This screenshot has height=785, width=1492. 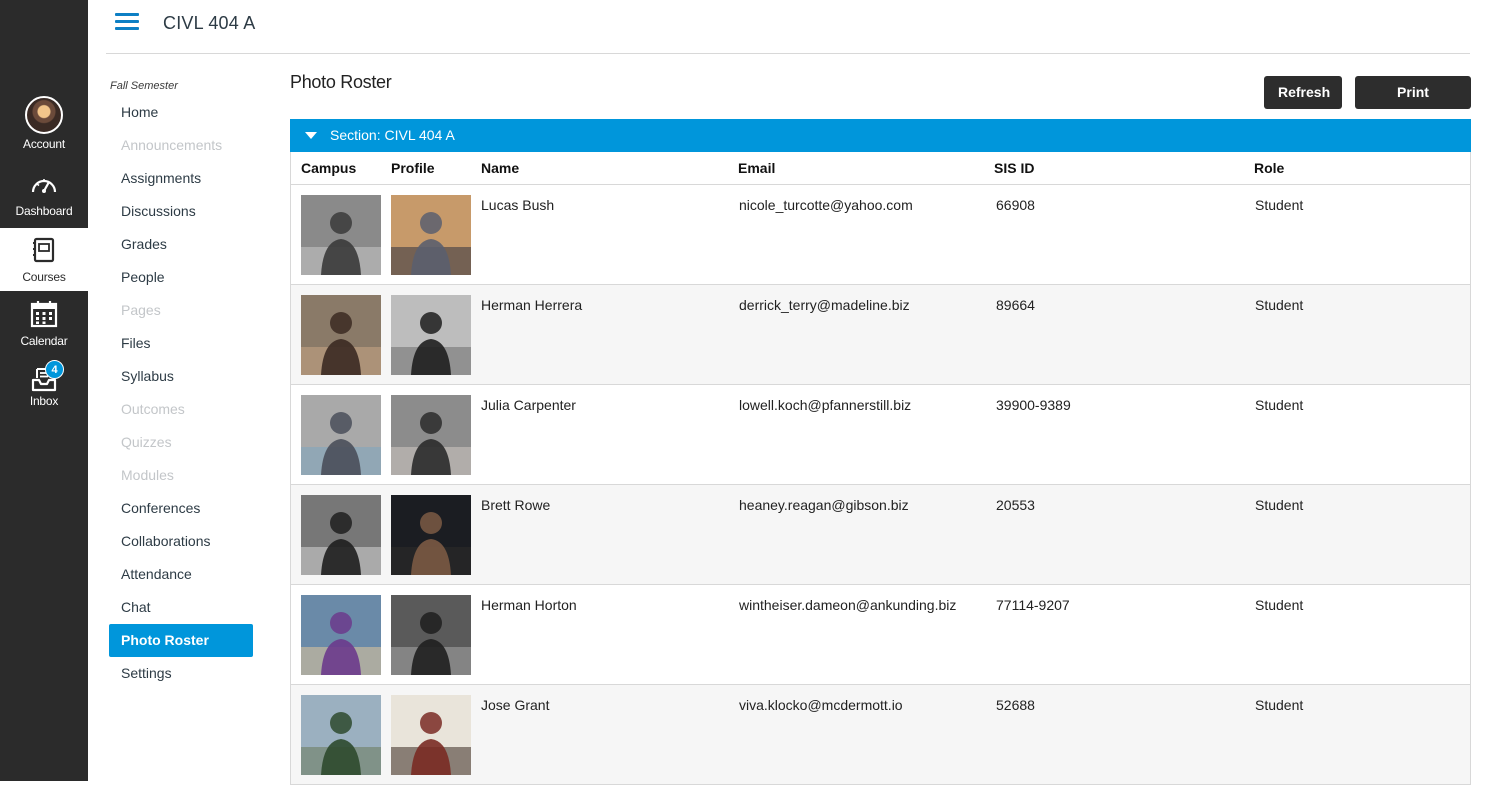 What do you see at coordinates (1015, 205) in the screenshot?
I see `student-sis-id: 66908` at bounding box center [1015, 205].